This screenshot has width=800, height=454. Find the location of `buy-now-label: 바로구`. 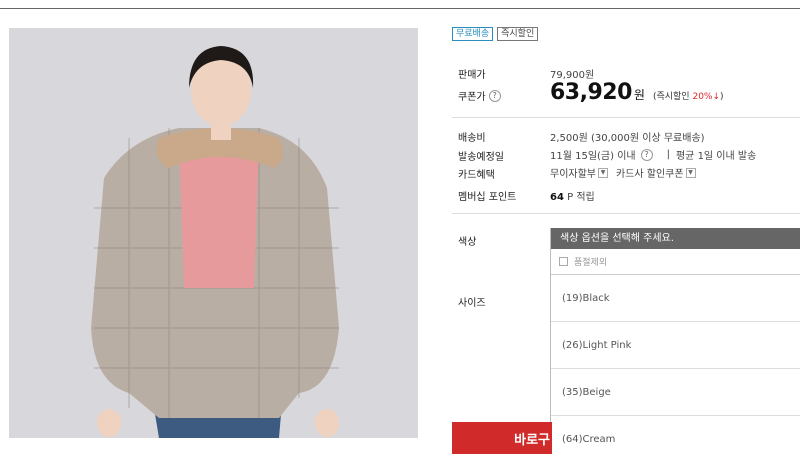

buy-now-label: 바로구 is located at coordinates (532, 440).